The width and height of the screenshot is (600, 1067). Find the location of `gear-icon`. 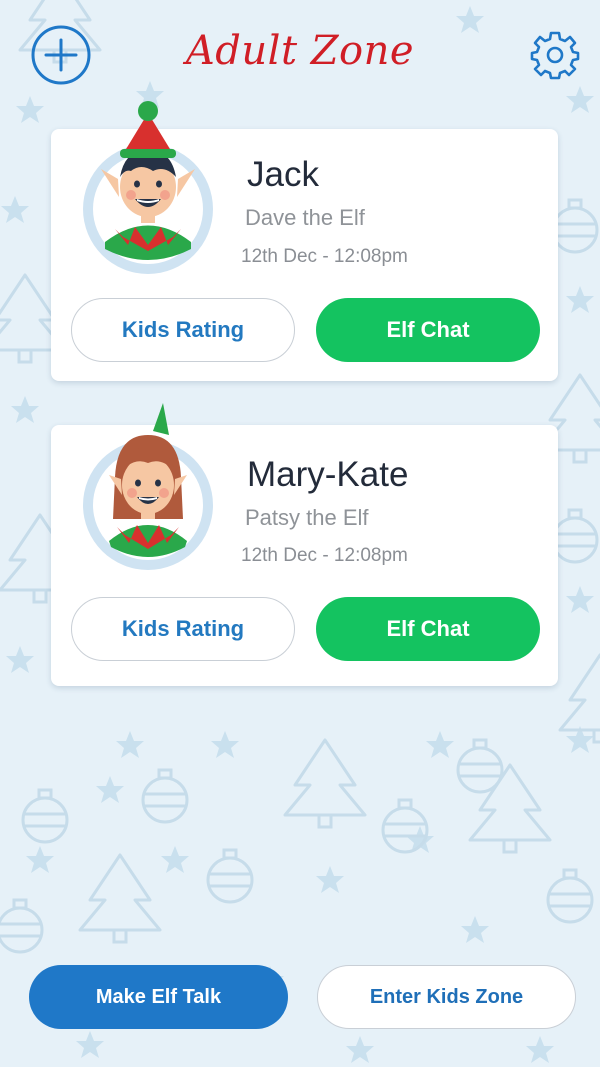

gear-icon is located at coordinates (555, 55).